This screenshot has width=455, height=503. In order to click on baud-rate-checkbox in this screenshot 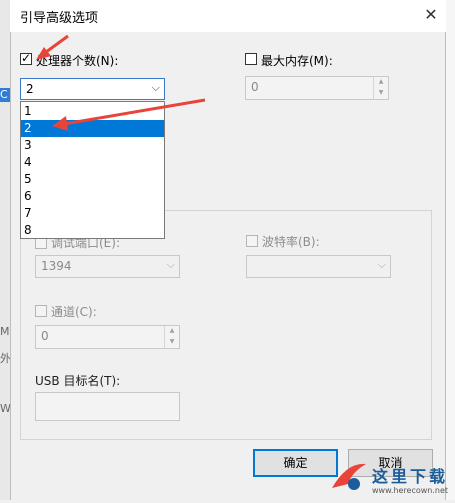, I will do `click(252, 241)`.